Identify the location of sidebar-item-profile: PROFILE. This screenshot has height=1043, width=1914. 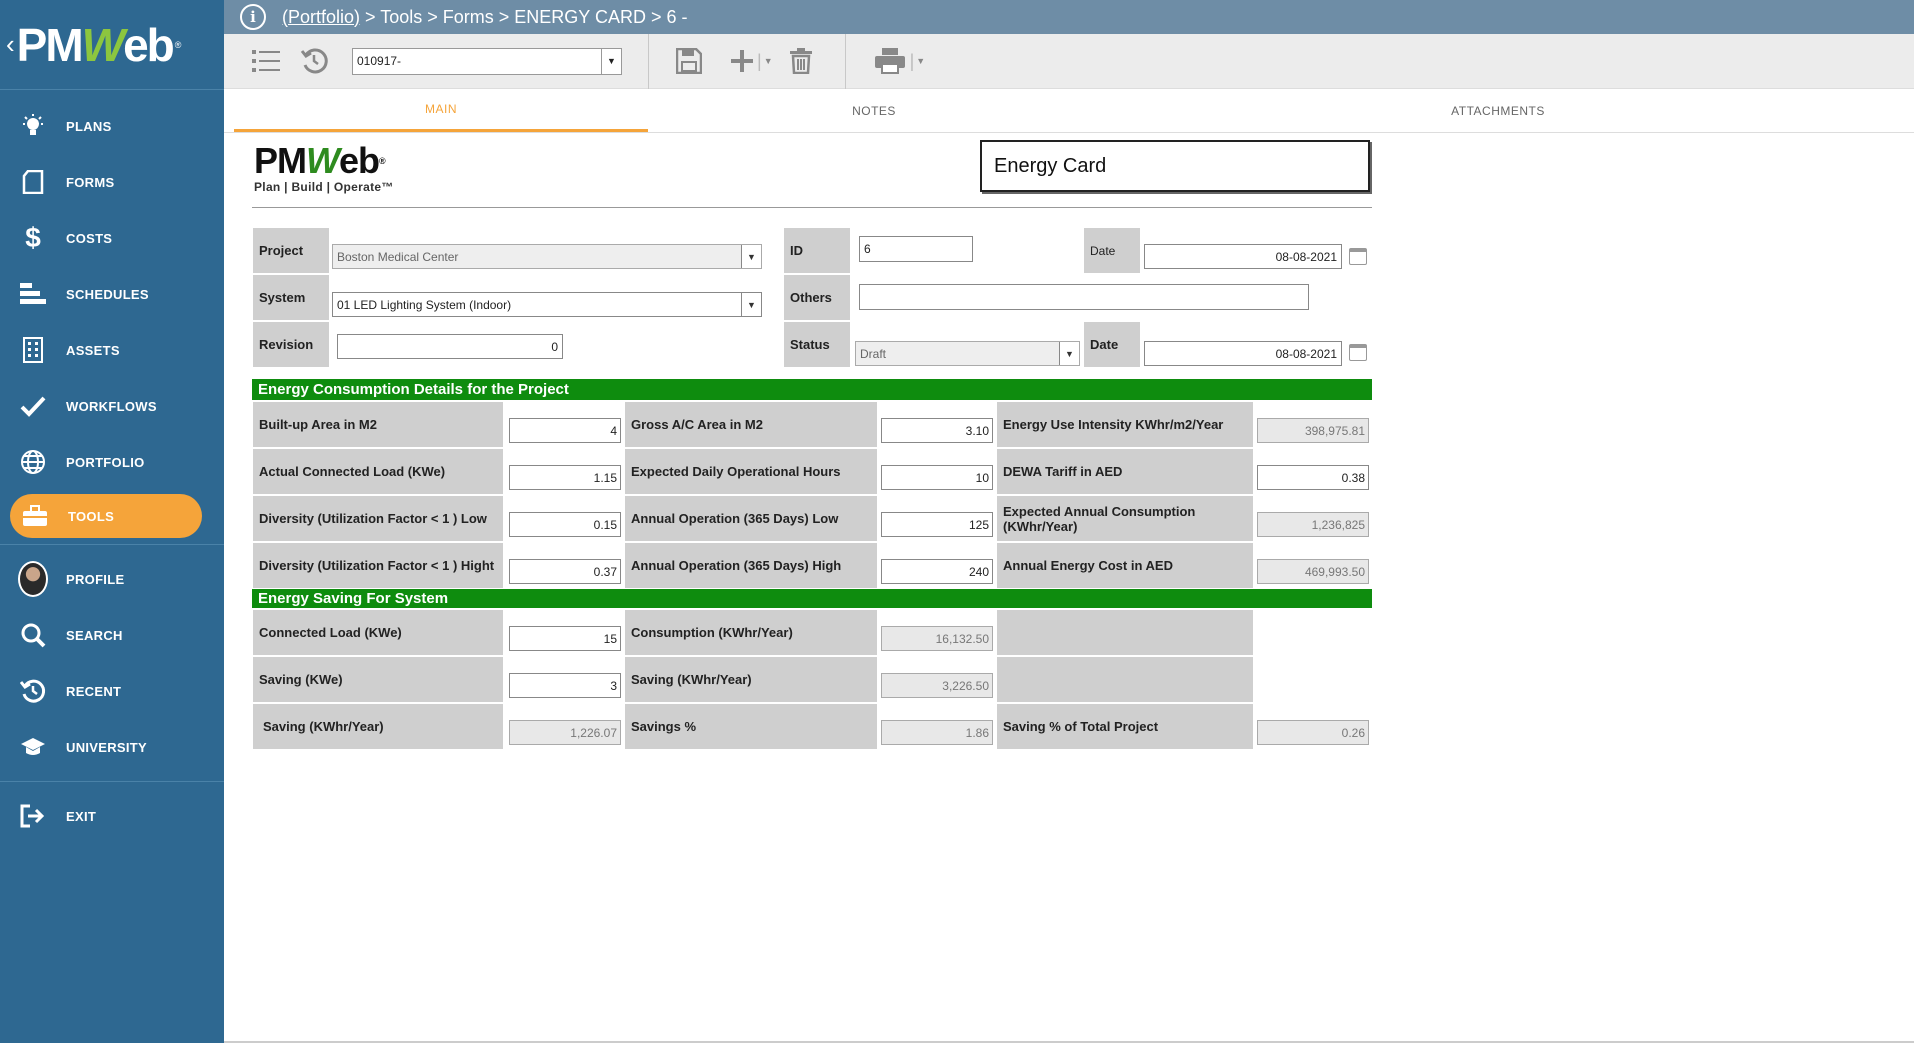
(112, 579).